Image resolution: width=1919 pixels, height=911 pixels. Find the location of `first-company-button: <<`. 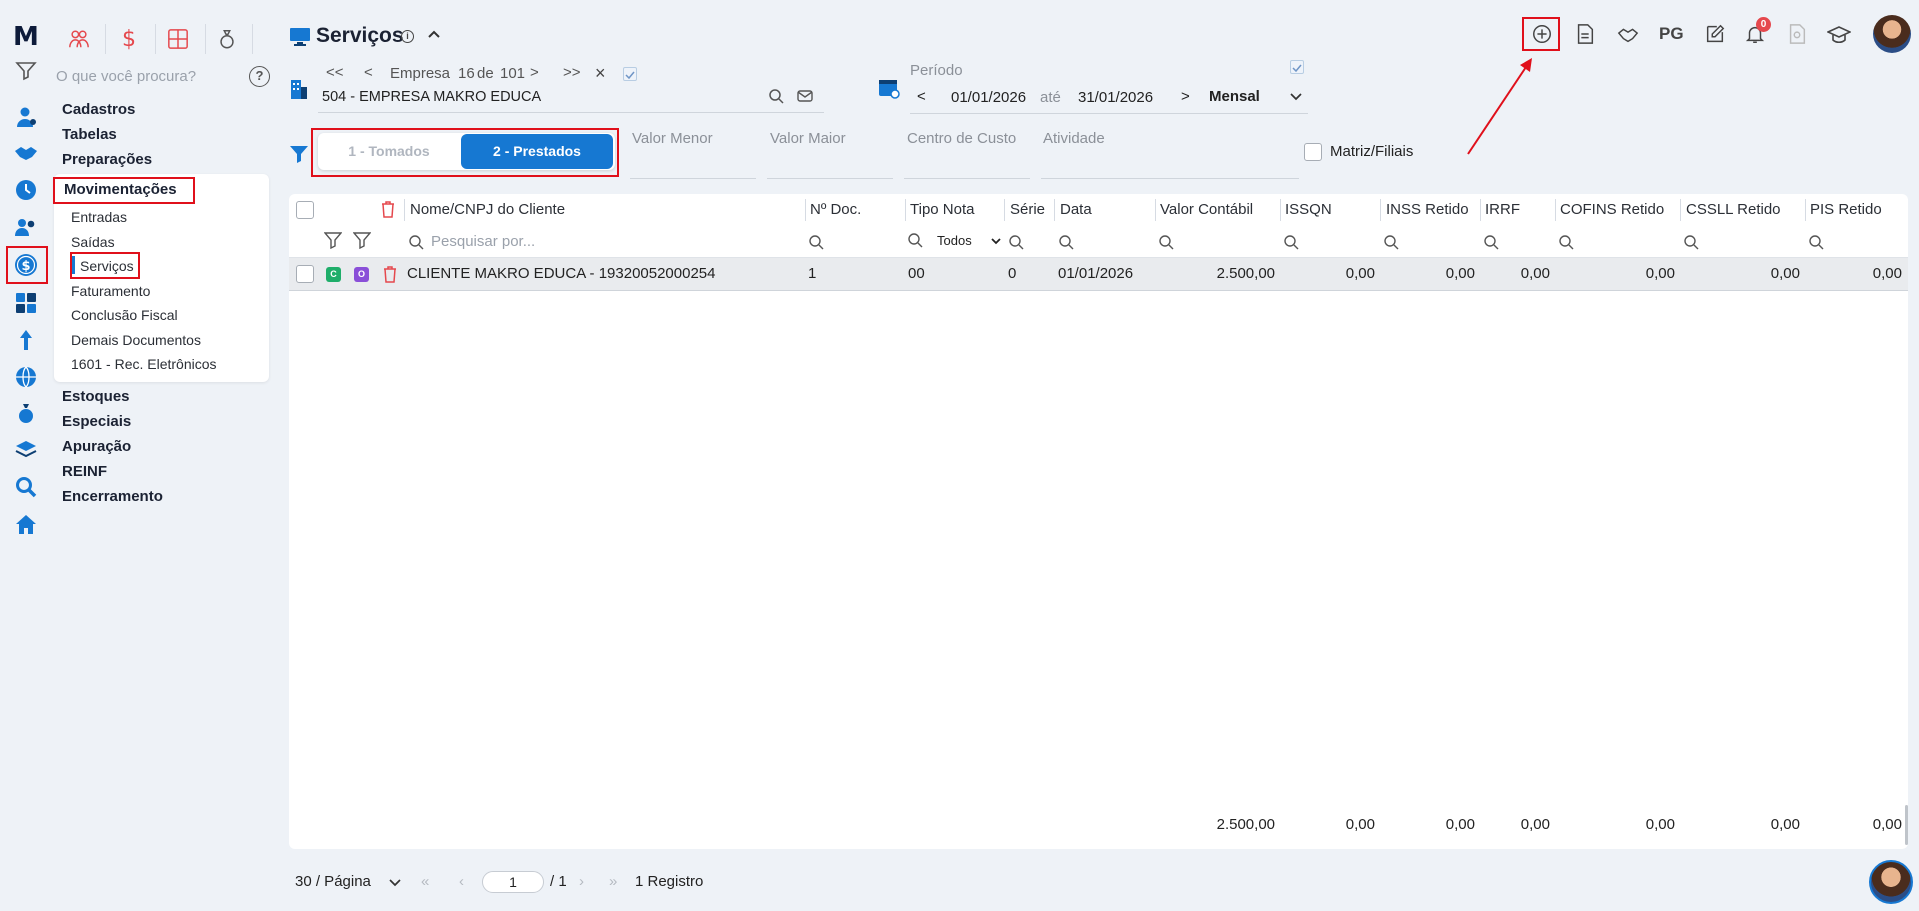

first-company-button: << is located at coordinates (335, 72).